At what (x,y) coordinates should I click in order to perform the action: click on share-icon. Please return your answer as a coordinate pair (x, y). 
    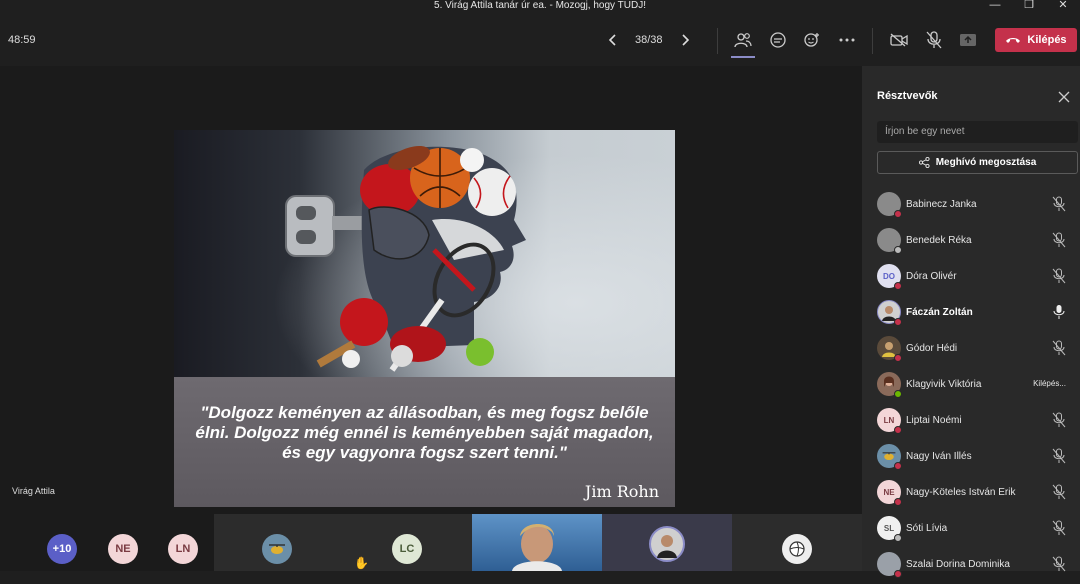
    Looking at the image, I should click on (924, 162).